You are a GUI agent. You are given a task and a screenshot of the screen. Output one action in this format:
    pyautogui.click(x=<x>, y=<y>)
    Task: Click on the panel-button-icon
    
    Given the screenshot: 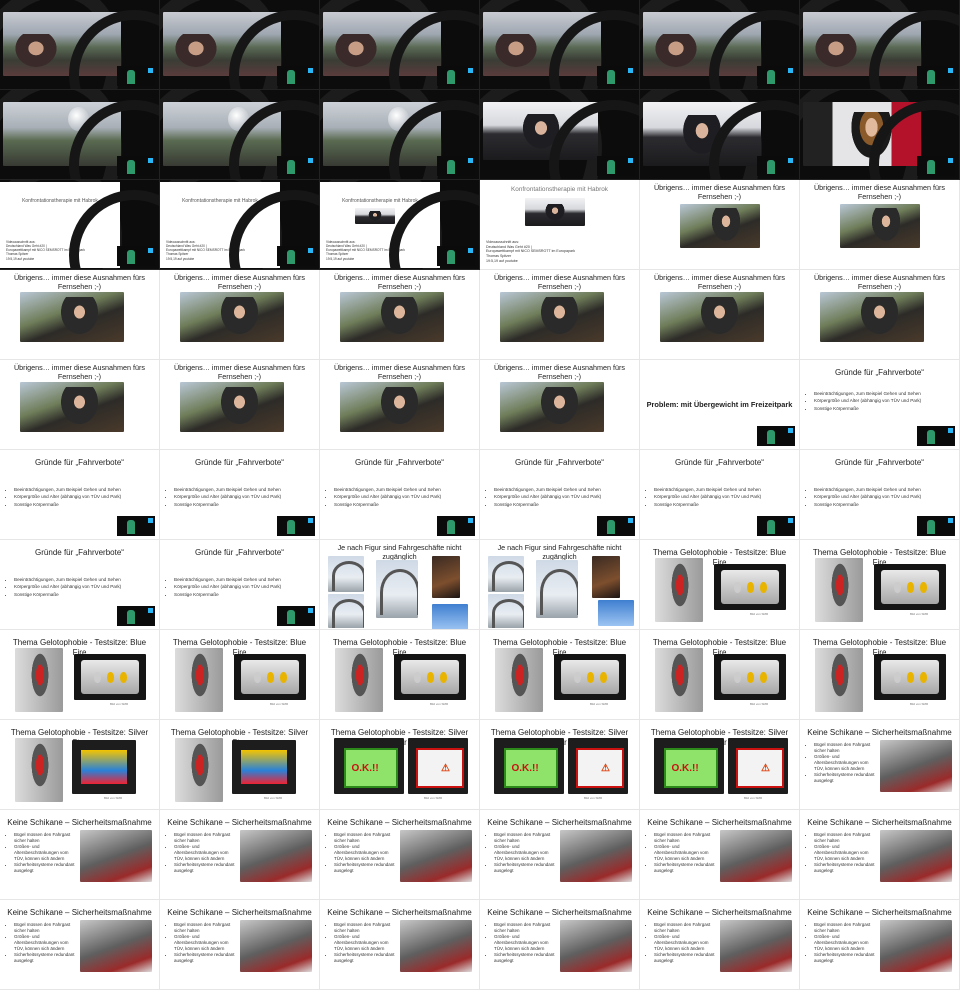 What is the action you would take?
    pyautogui.click(x=763, y=677)
    